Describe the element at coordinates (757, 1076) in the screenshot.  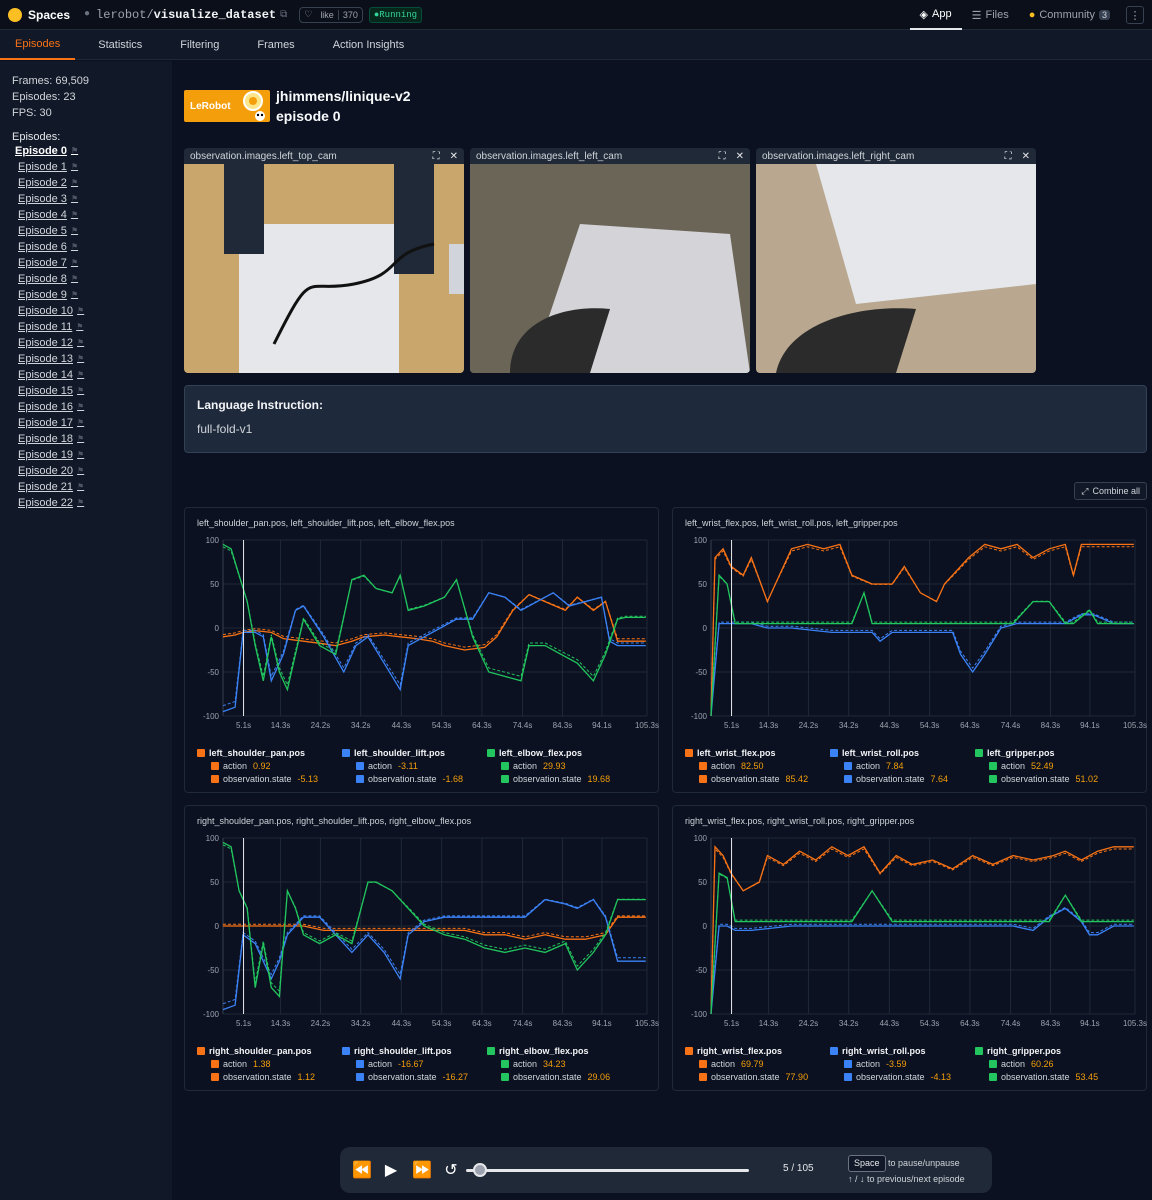
I see `legend-row: observation.state 77.90` at that location.